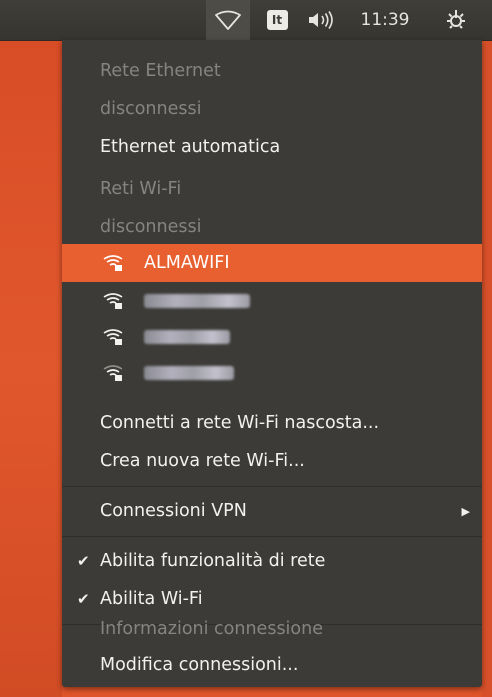 This screenshot has width=492, height=697. What do you see at coordinates (272, 263) in the screenshot?
I see `wifi-network-almawifi: ALMAWIFI` at bounding box center [272, 263].